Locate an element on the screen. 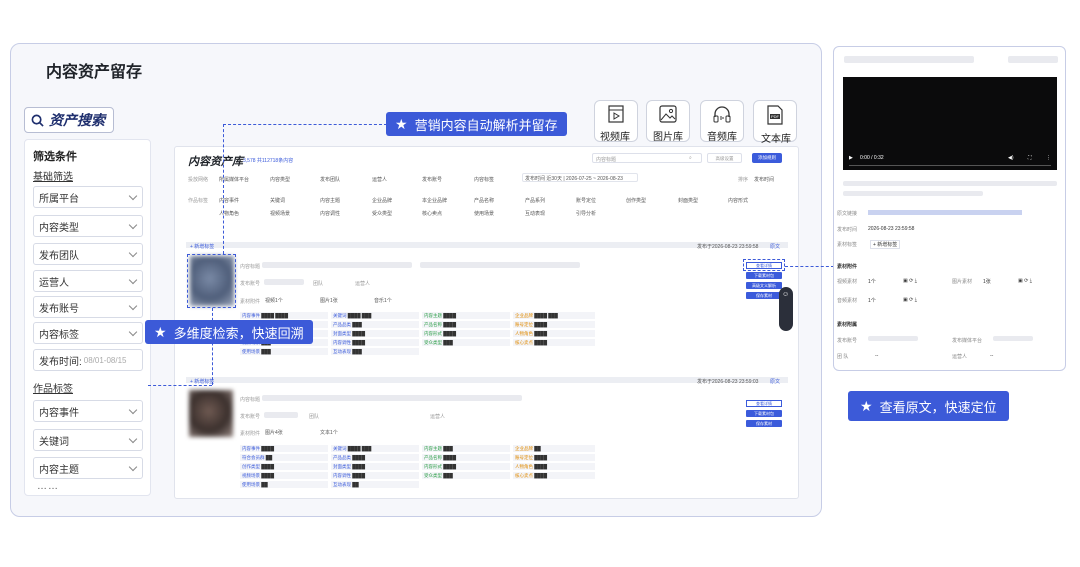 The width and height of the screenshot is (1080, 567). item1-asset-video: 视频1个 is located at coordinates (274, 300).